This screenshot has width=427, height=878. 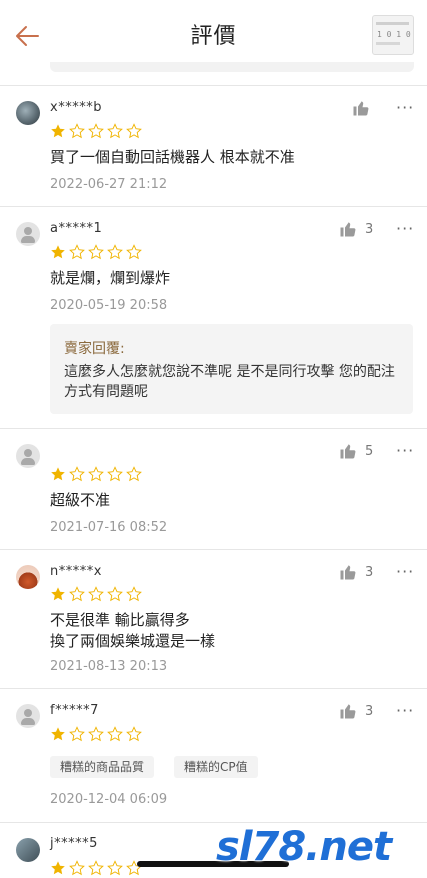 I want to click on page-title: 評價, so click(x=213, y=36).